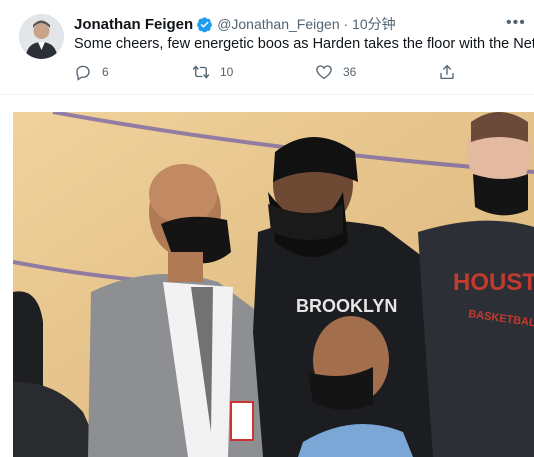  I want to click on handle-and-time: @Jonathan_Feigen · 10分钟, so click(306, 24).